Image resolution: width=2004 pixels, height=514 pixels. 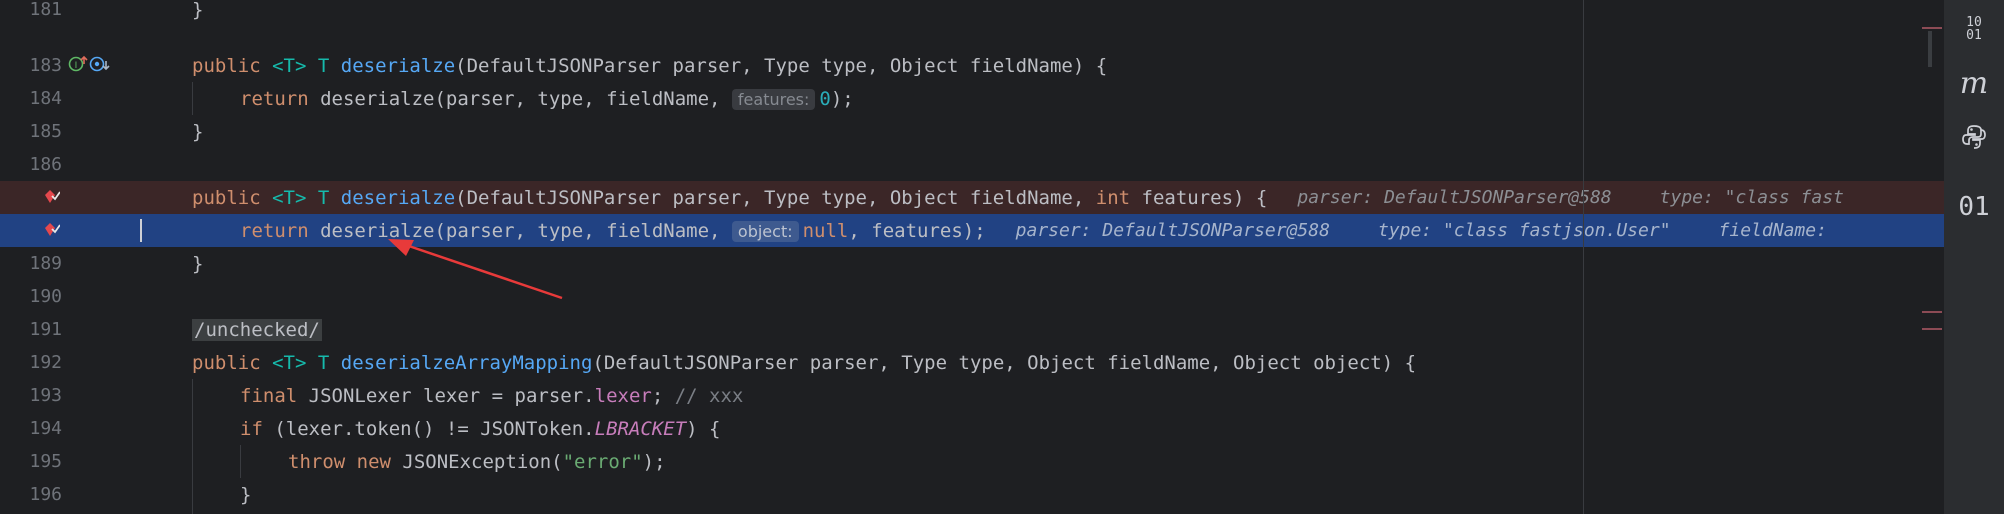 What do you see at coordinates (45, 329) in the screenshot?
I see `line-number: 191` at bounding box center [45, 329].